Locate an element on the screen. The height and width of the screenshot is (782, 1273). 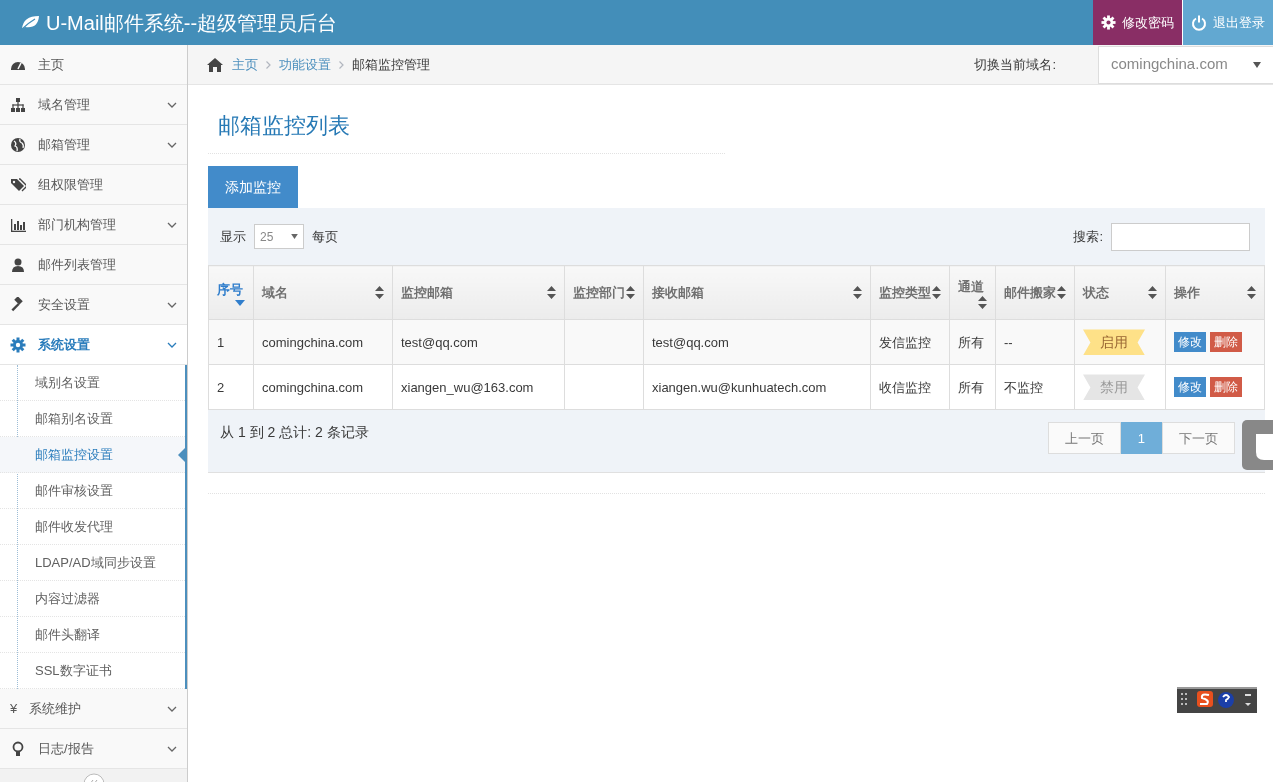
column-header: 域名 is located at coordinates (323, 292).